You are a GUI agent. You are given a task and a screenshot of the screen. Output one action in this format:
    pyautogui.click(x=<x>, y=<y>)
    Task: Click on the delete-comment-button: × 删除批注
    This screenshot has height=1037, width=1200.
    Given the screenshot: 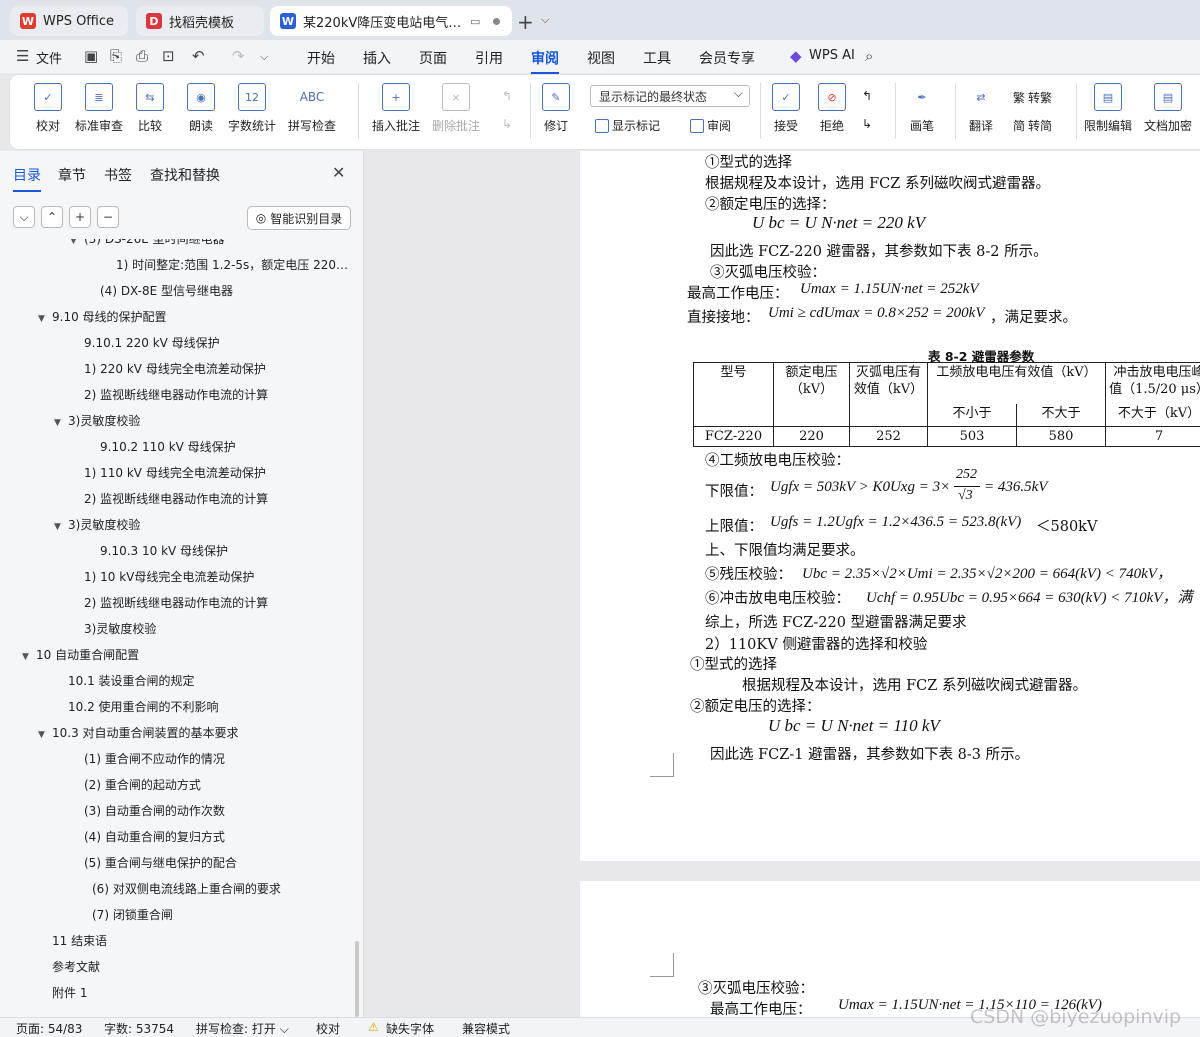 What is the action you would take?
    pyautogui.click(x=456, y=108)
    